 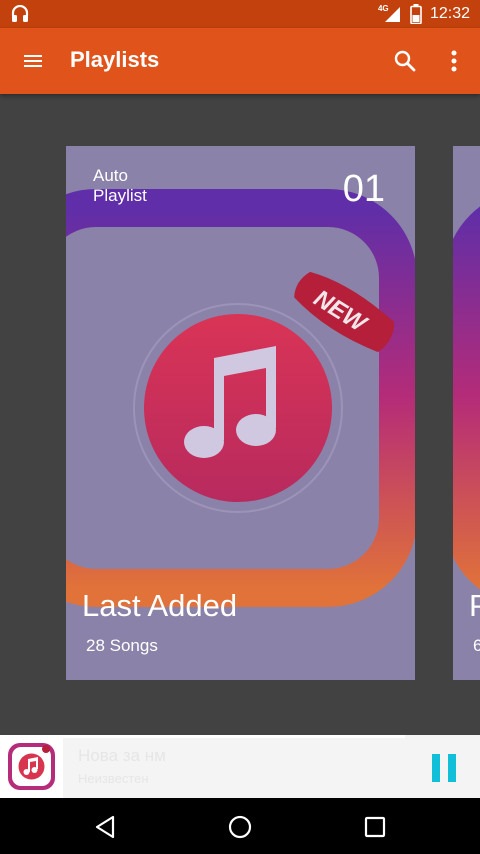 I want to click on now-playing-artist: Неизвестен, so click(x=113, y=778).